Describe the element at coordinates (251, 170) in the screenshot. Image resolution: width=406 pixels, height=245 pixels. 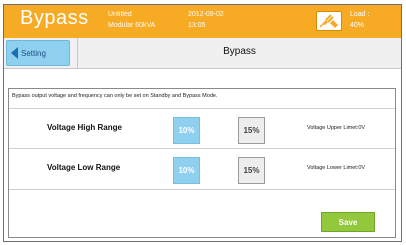
I see `low-range-option-15: 15%` at that location.